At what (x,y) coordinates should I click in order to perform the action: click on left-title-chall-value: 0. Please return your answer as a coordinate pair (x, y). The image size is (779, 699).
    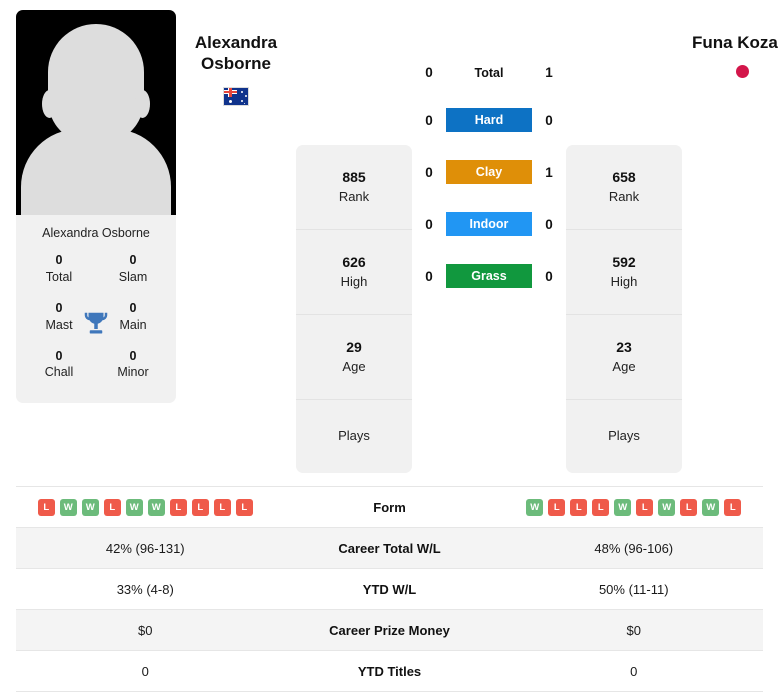
    Looking at the image, I should click on (59, 355).